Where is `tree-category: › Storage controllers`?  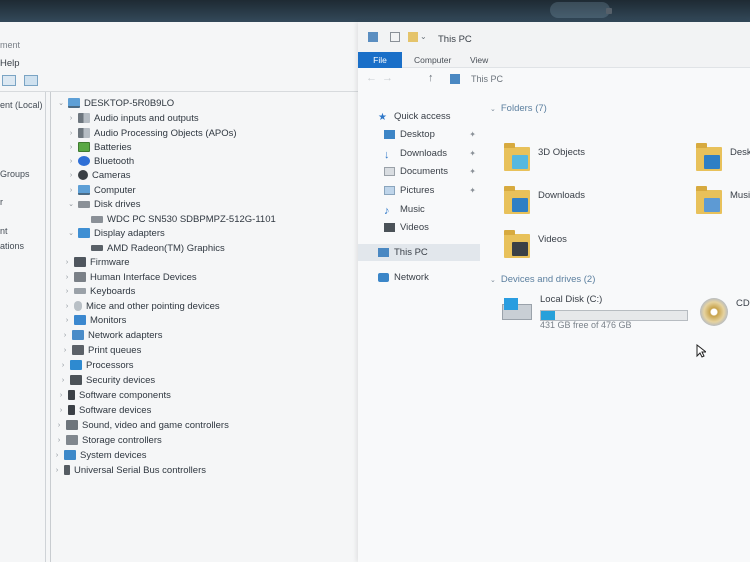 tree-category: › Storage controllers is located at coordinates (108, 440).